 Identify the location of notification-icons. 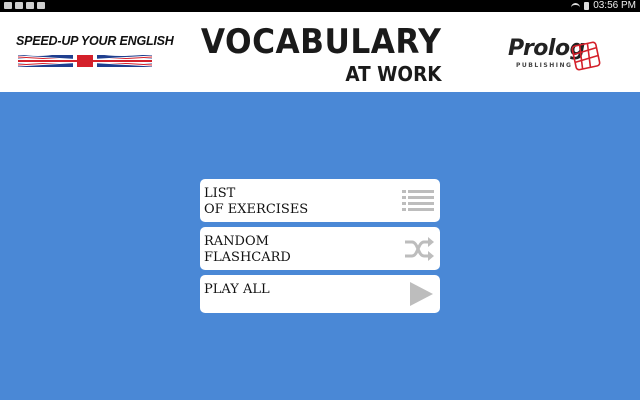
(24, 5).